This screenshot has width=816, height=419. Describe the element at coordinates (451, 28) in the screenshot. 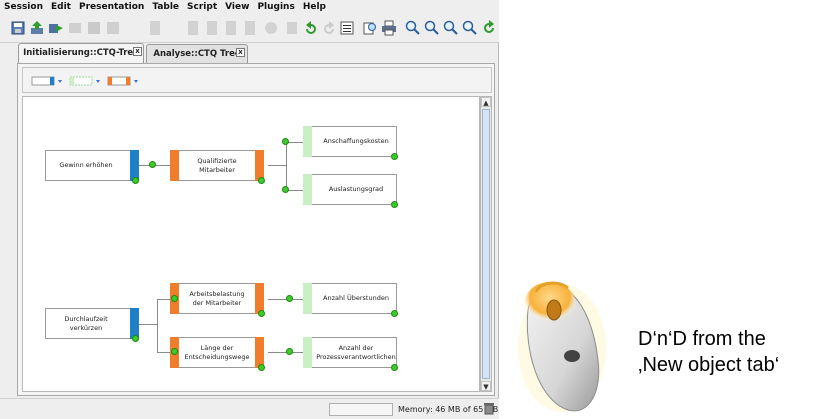

I see `zoom-out-icon` at that location.